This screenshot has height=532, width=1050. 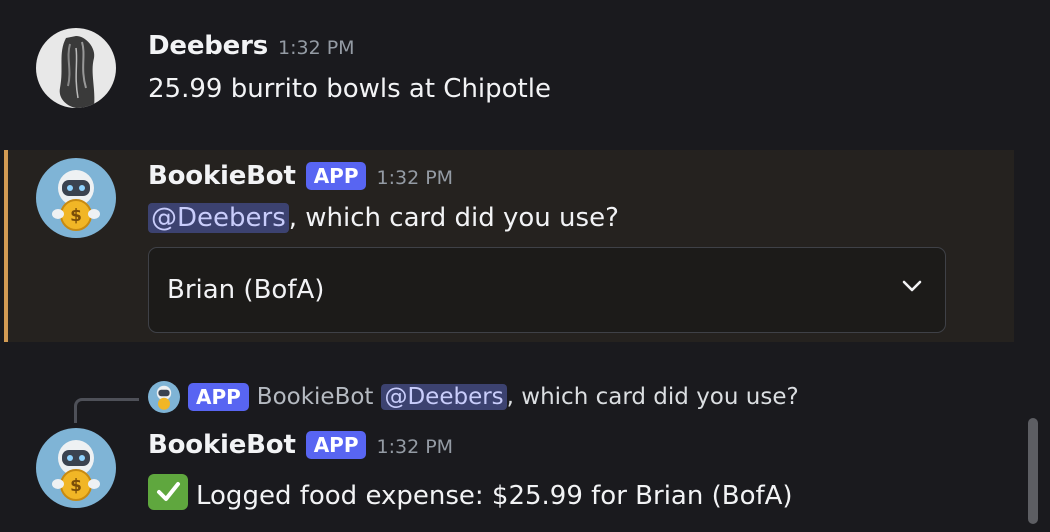 I want to click on message-header: Deebers 1:32 PM, so click(x=251, y=46).